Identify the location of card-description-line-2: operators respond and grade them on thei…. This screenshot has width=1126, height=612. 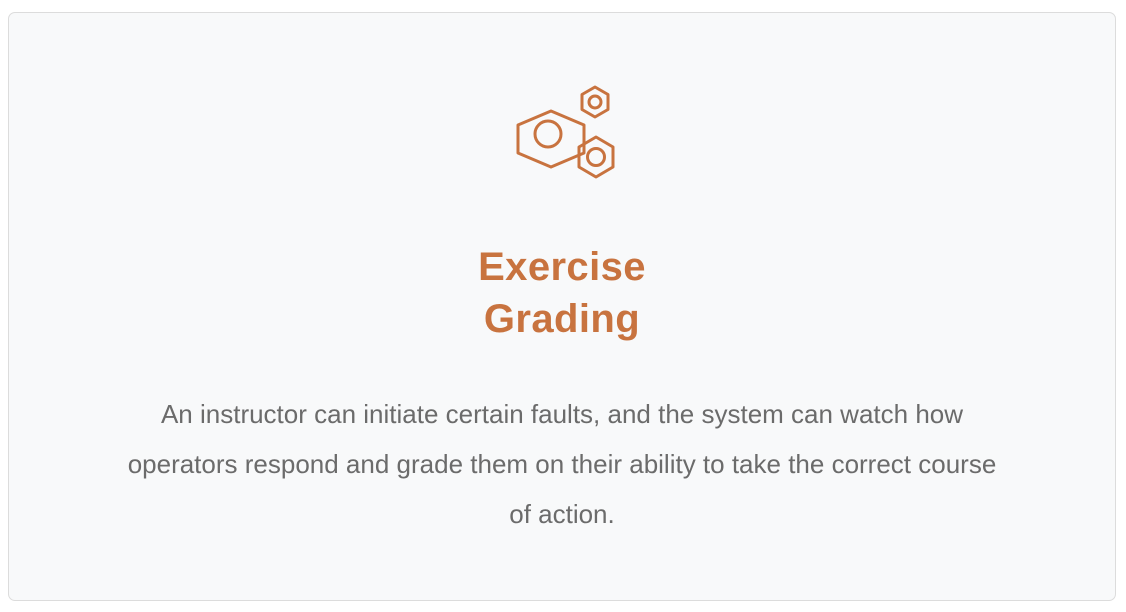
(562, 464).